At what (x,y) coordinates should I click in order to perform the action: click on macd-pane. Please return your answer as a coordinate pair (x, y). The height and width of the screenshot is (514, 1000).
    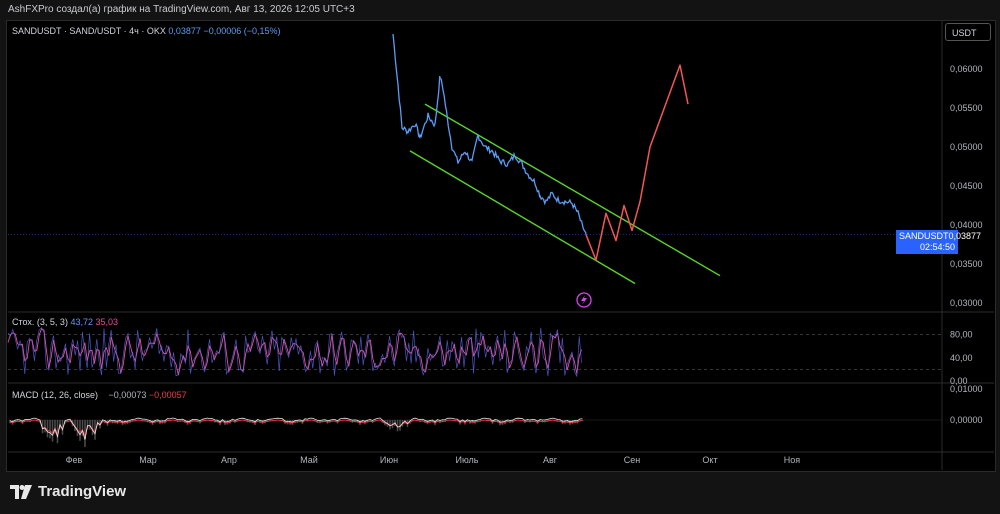
    Looking at the image, I should click on (475, 432).